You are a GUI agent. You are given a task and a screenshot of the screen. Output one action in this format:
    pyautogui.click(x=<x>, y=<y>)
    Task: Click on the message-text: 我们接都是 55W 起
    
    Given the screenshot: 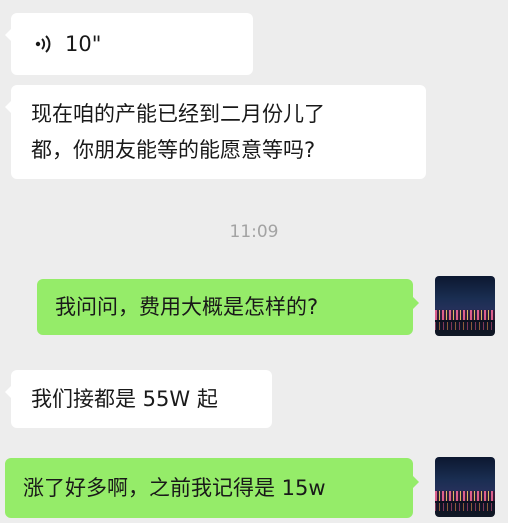 What is the action you would take?
    pyautogui.click(x=124, y=399)
    